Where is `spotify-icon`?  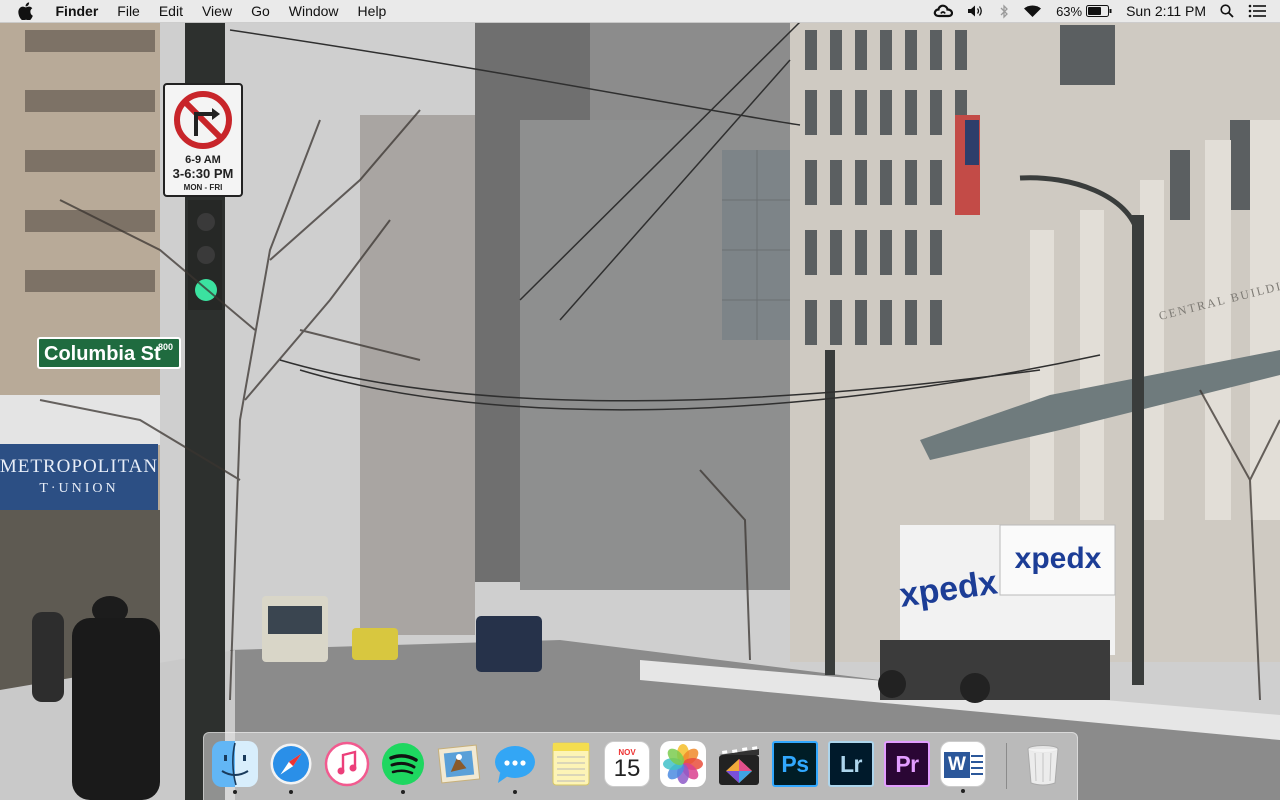 spotify-icon is located at coordinates (403, 764).